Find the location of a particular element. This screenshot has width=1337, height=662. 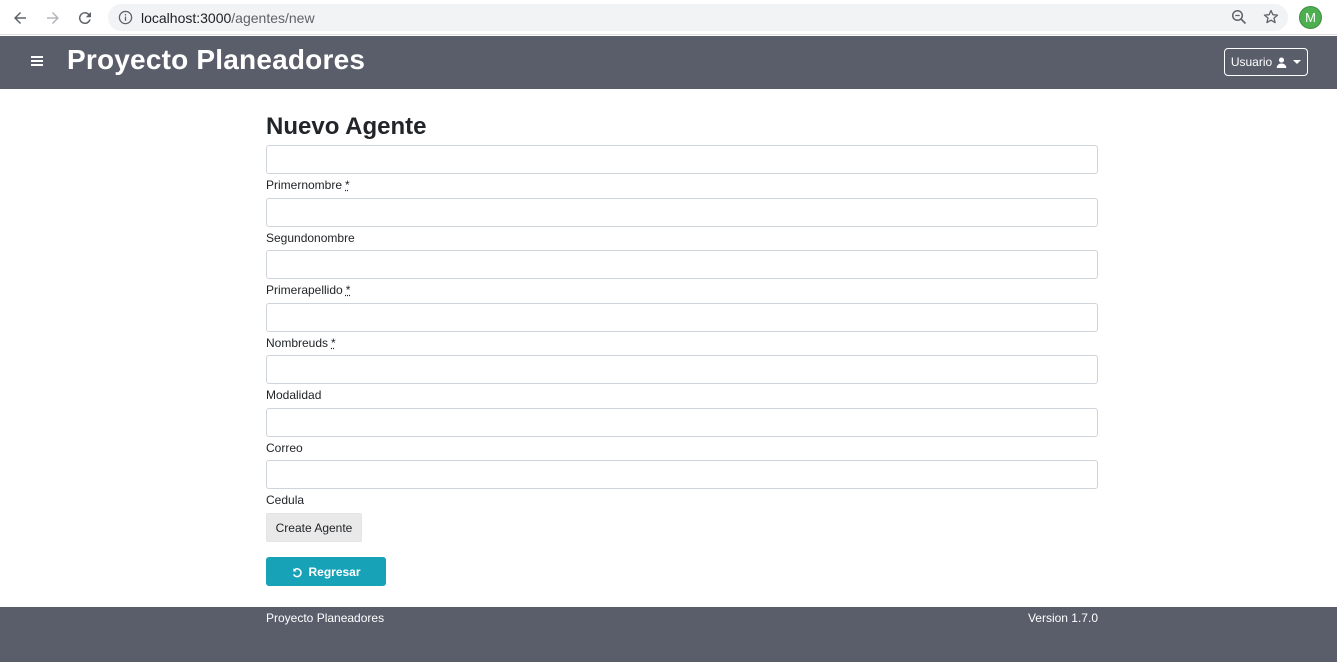

modalidad-label: Modalidad is located at coordinates (294, 395).